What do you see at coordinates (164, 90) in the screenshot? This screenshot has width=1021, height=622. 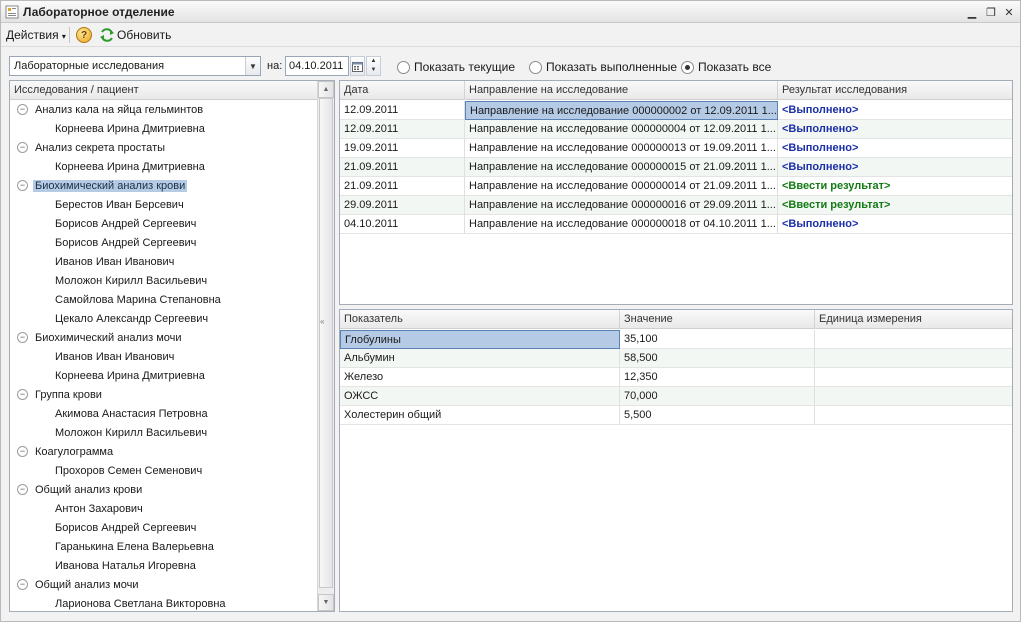 I see `tree-header: Исследования / пациент` at bounding box center [164, 90].